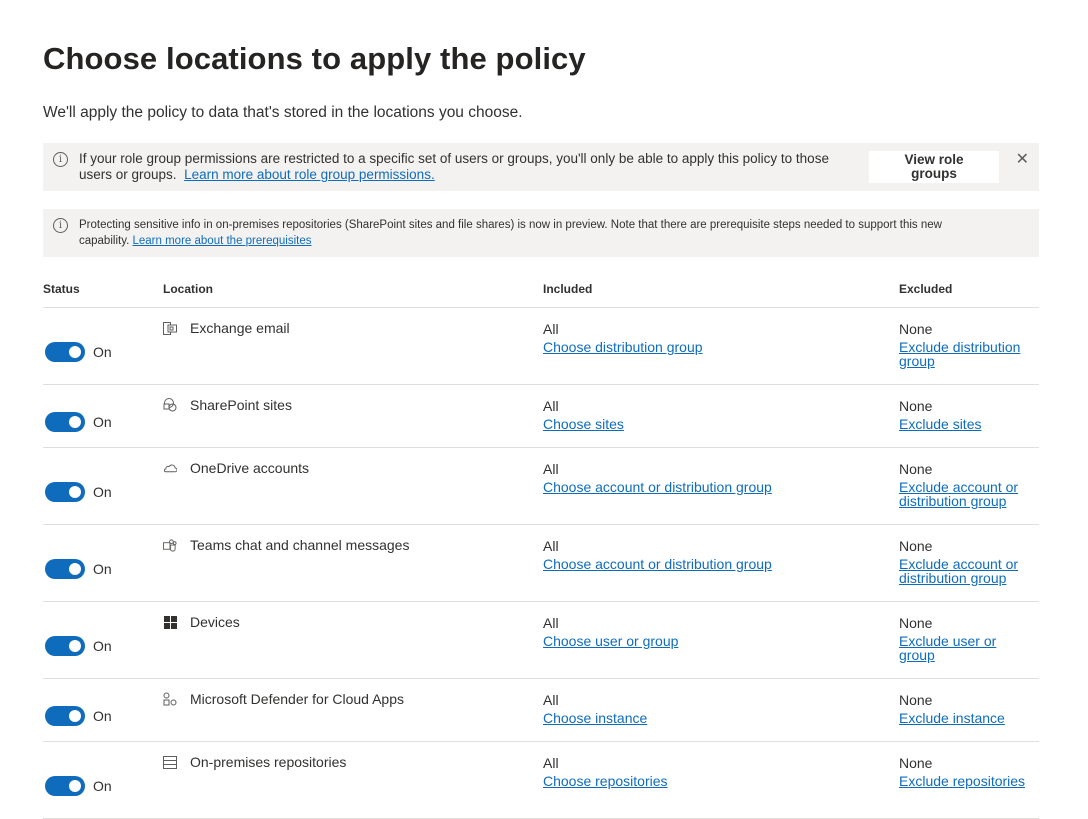  I want to click on header-status: Status, so click(61, 288).